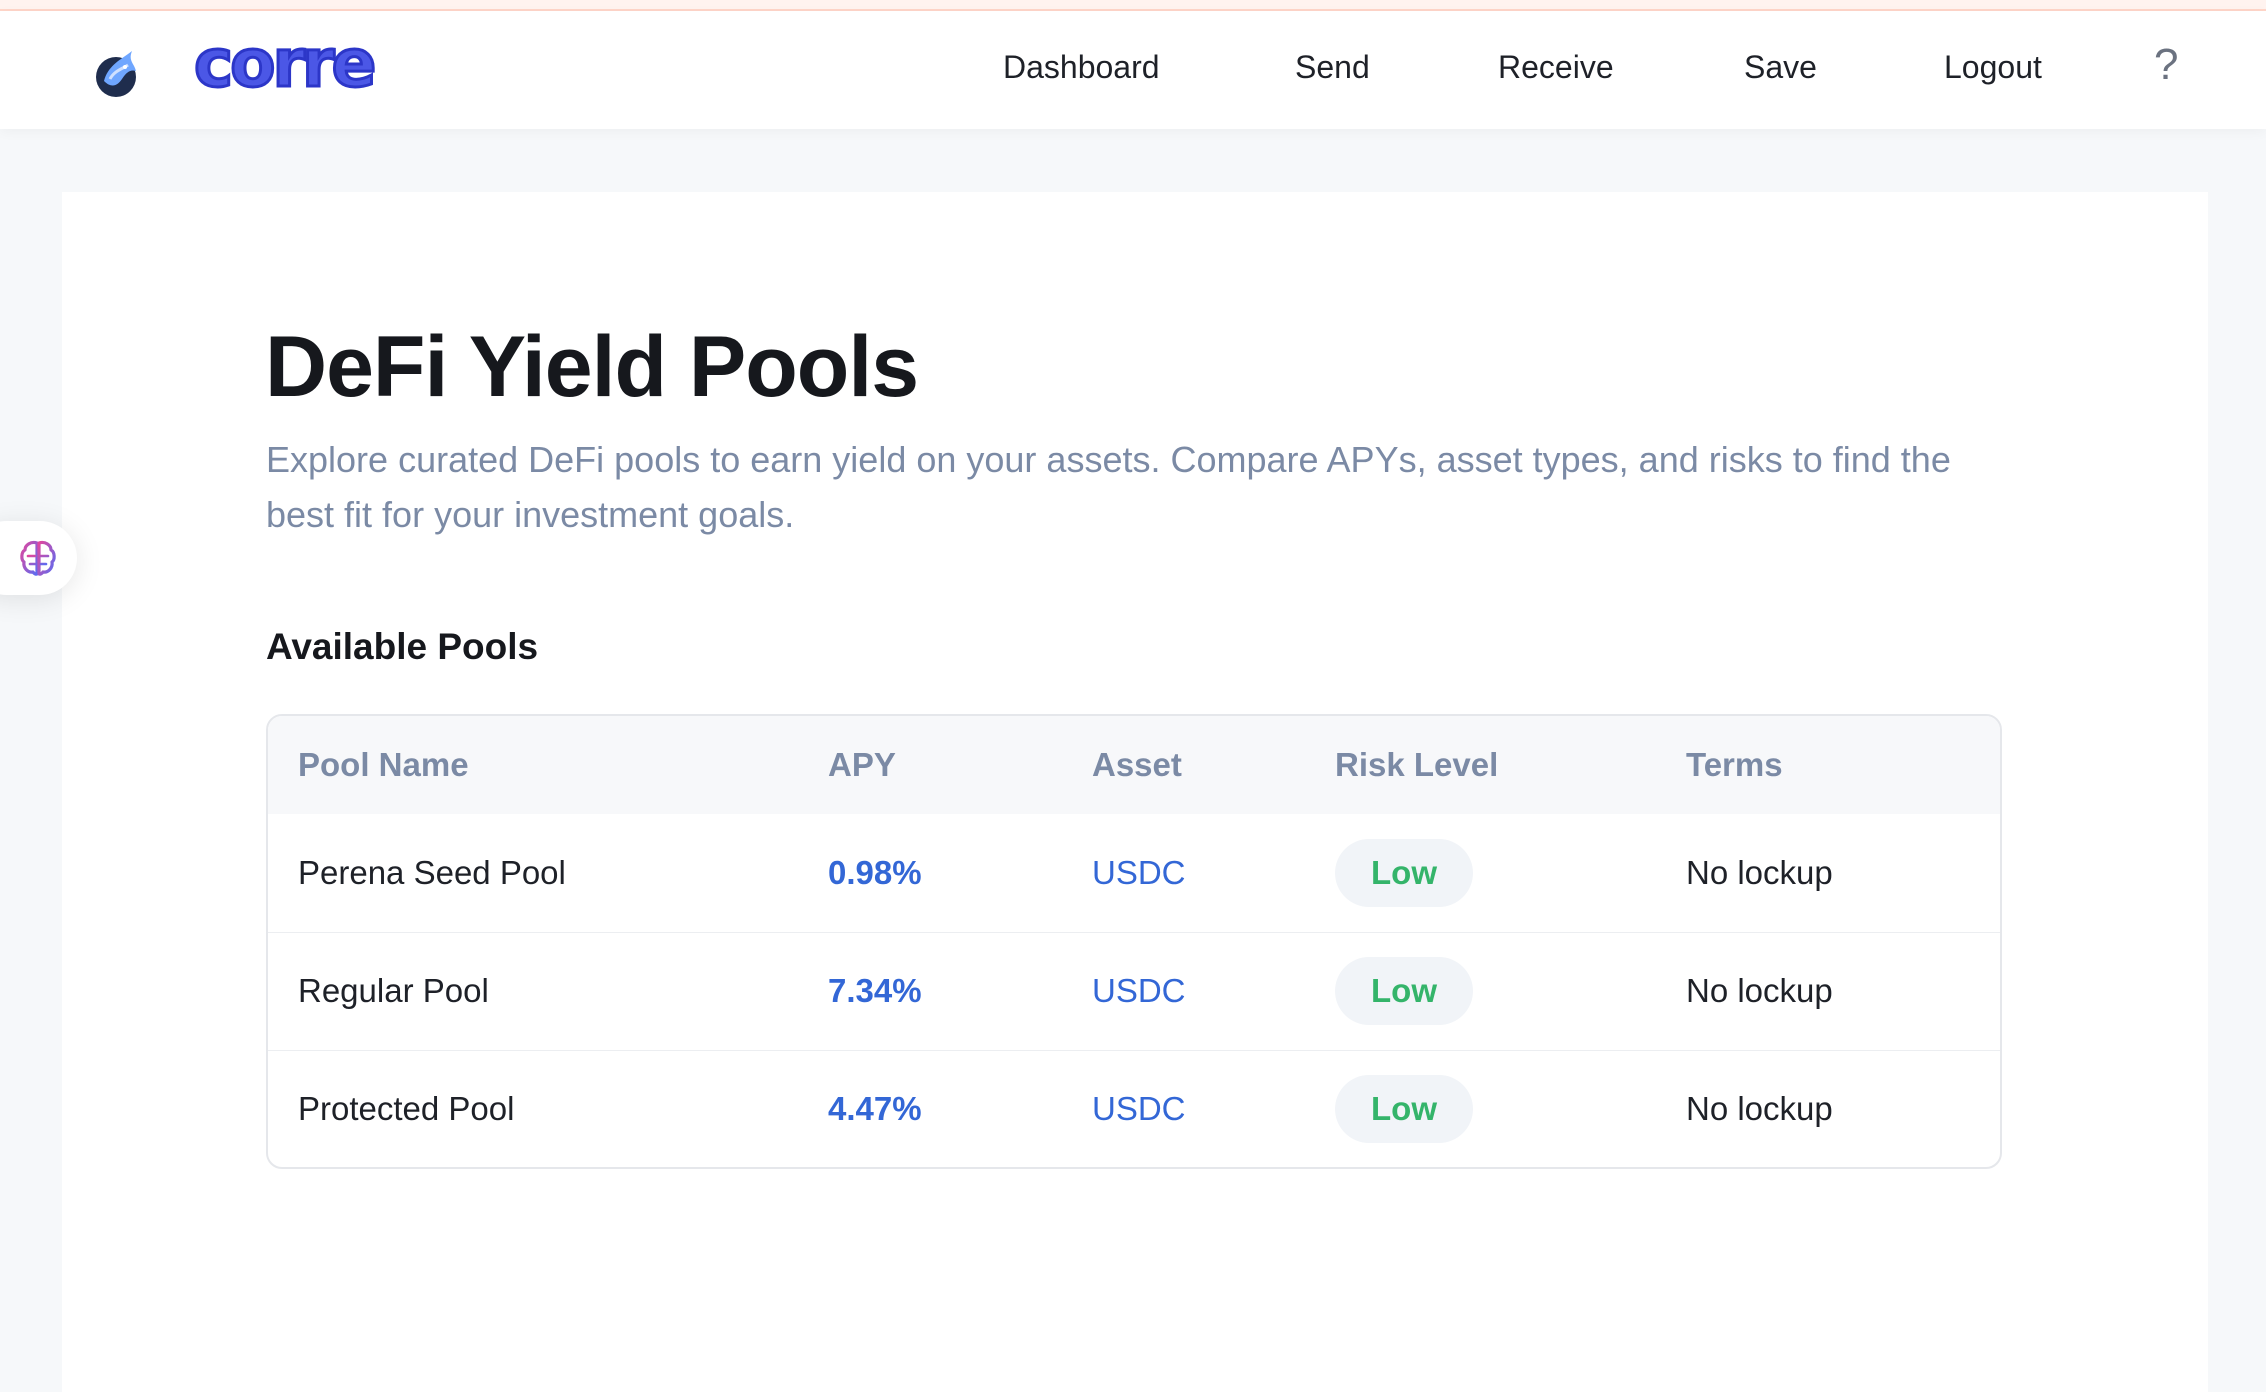  What do you see at coordinates (1510, 765) in the screenshot?
I see `column-header-risk-level: Risk Level` at bounding box center [1510, 765].